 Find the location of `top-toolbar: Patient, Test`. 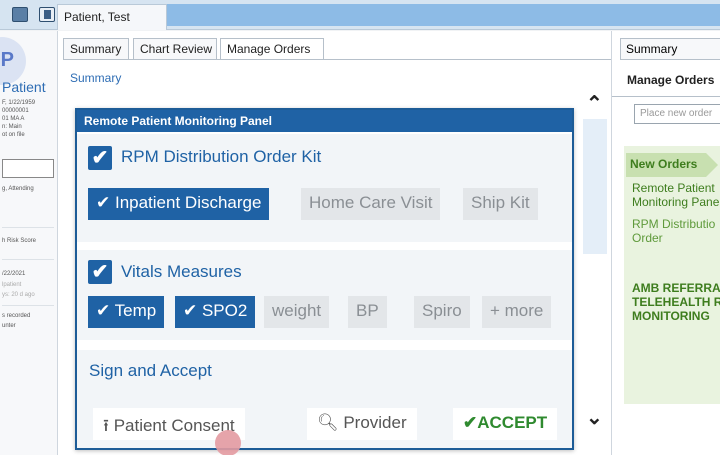

top-toolbar: Patient, Test is located at coordinates (360, 15).